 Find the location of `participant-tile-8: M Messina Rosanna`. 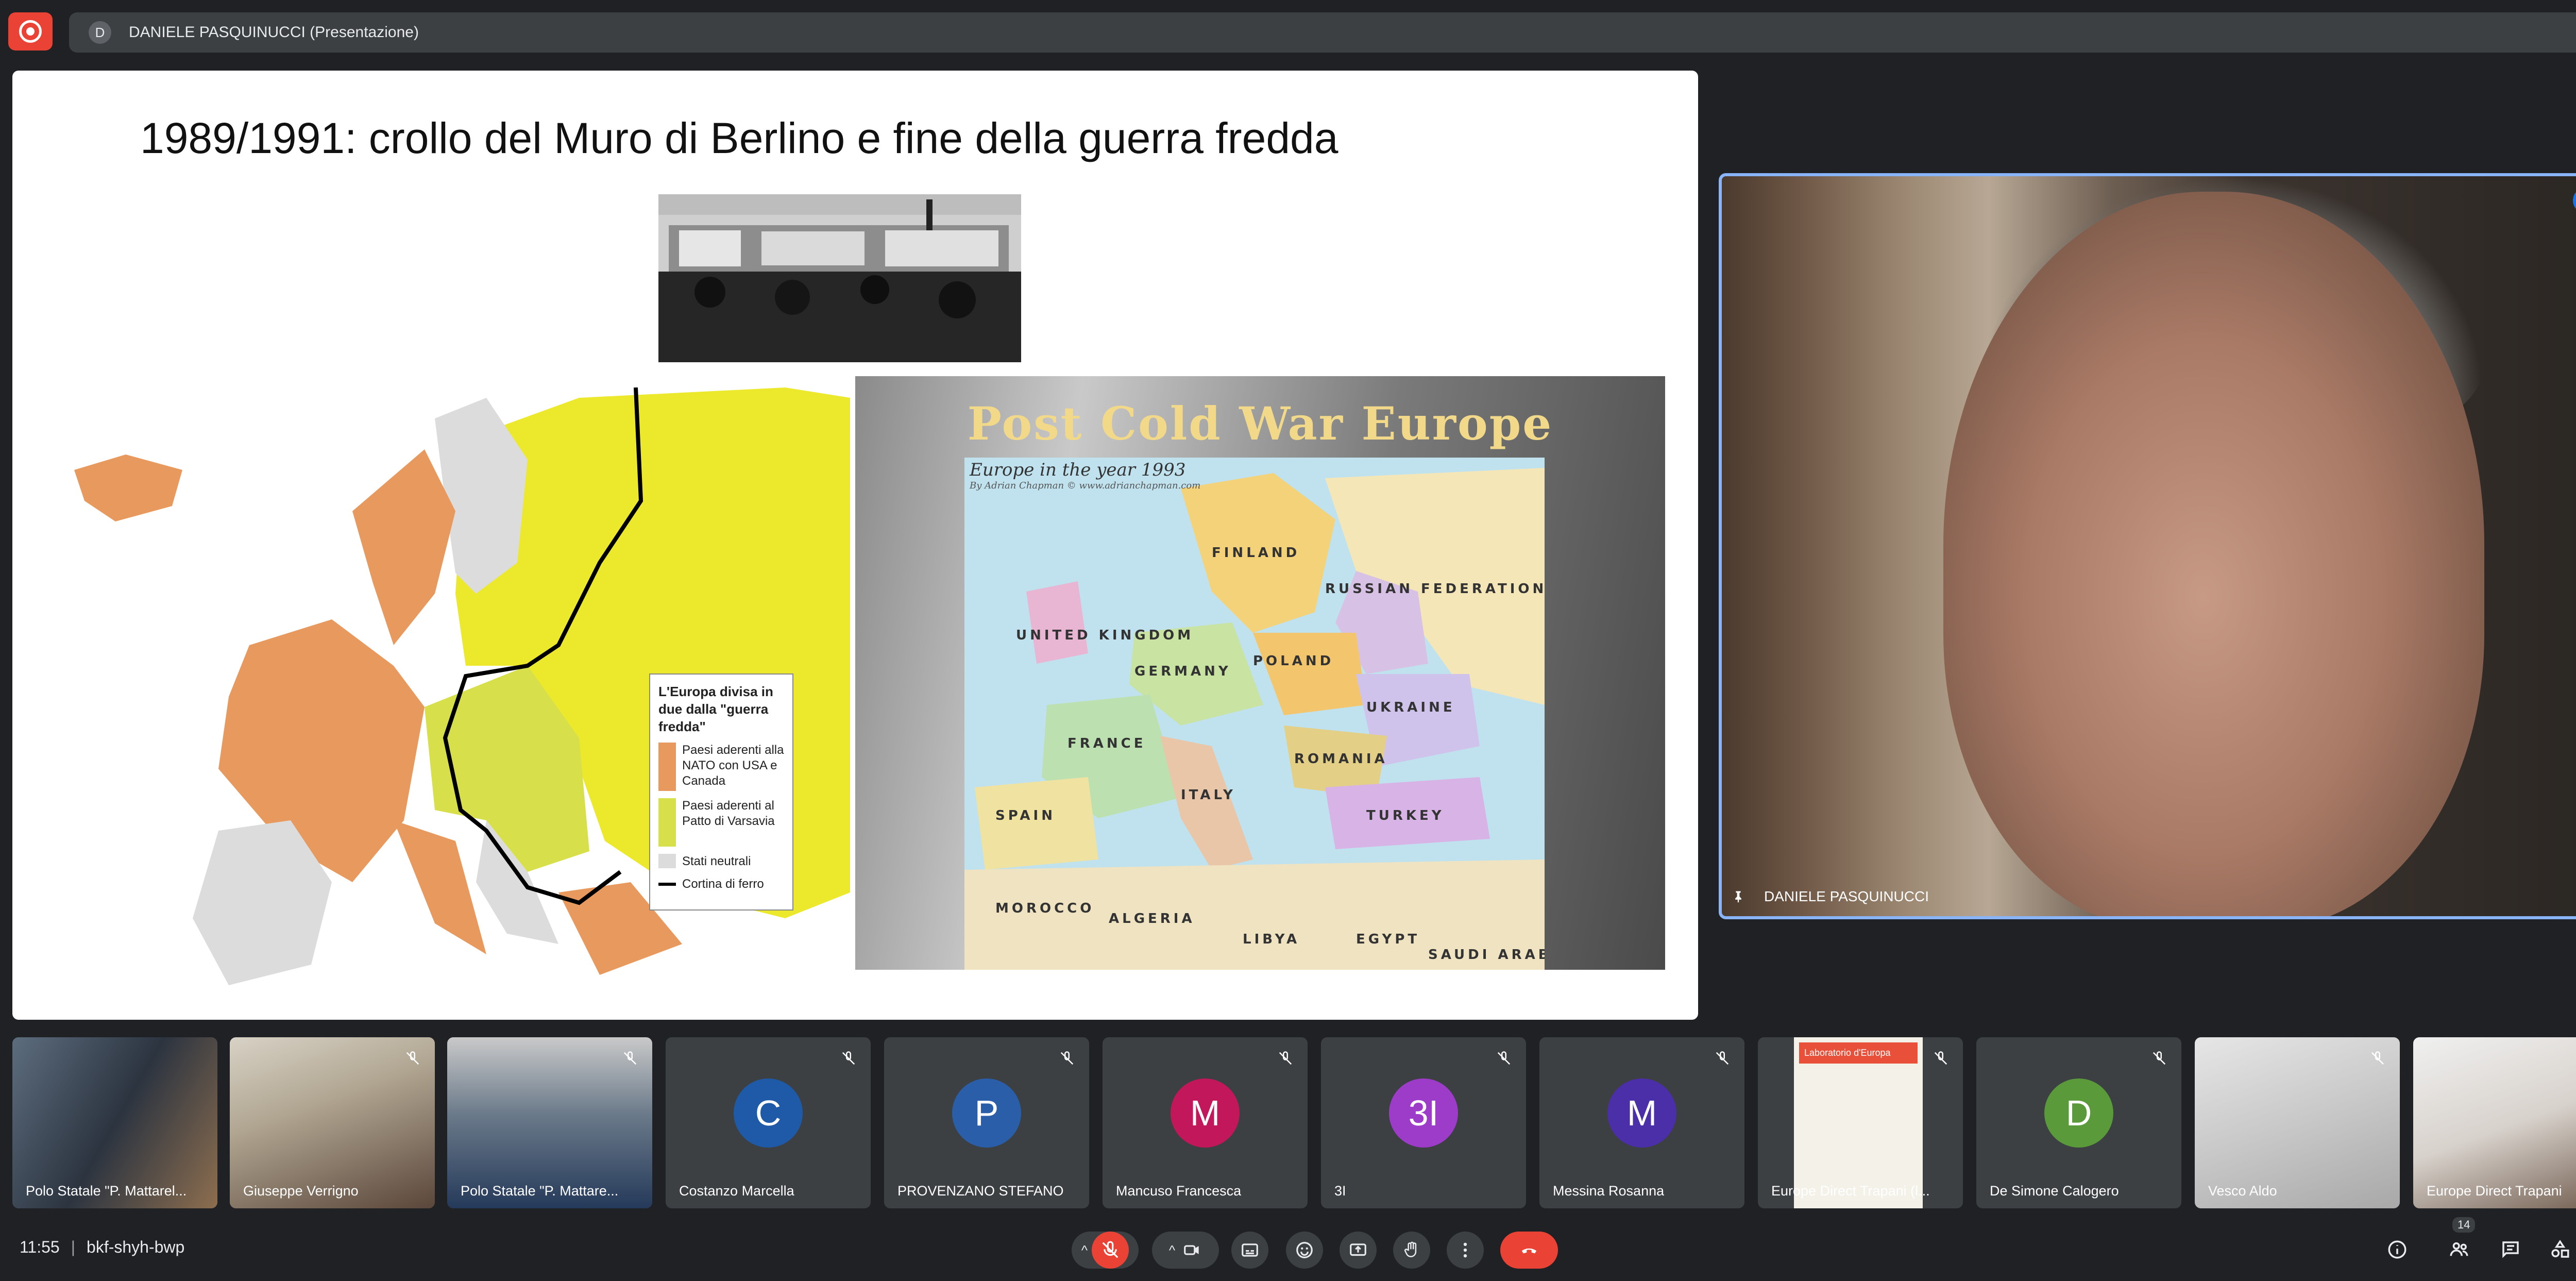

participant-tile-8: M Messina Rosanna is located at coordinates (1641, 1122).